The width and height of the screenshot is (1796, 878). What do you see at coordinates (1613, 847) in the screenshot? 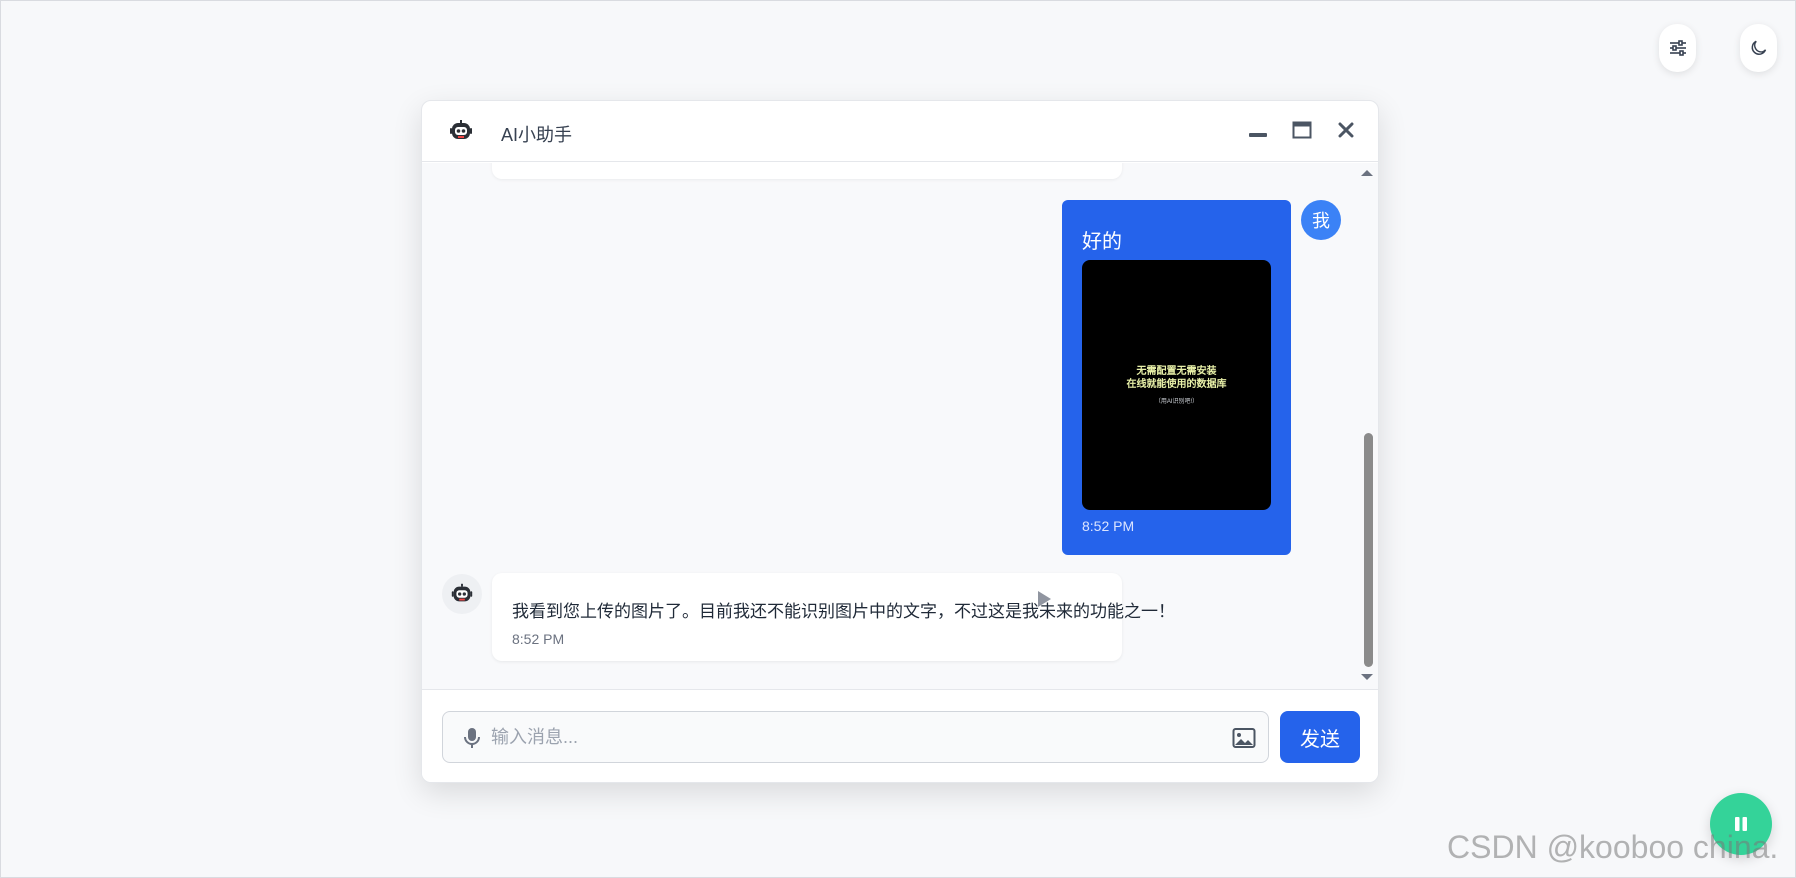
I see `watermark: CSDN @kooboo china.` at bounding box center [1613, 847].